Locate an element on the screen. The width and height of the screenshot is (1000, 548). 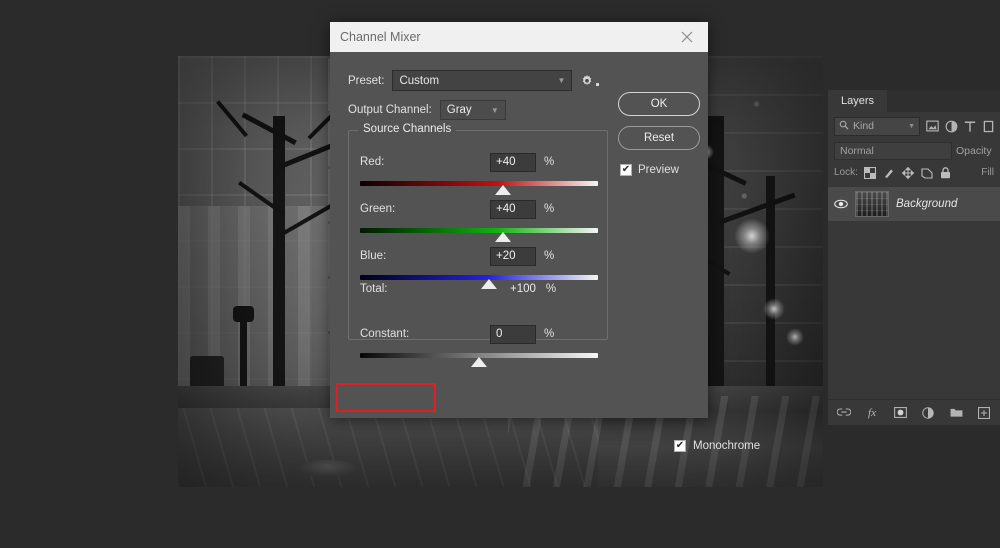
lock-label: Lock: is located at coordinates (846, 172).